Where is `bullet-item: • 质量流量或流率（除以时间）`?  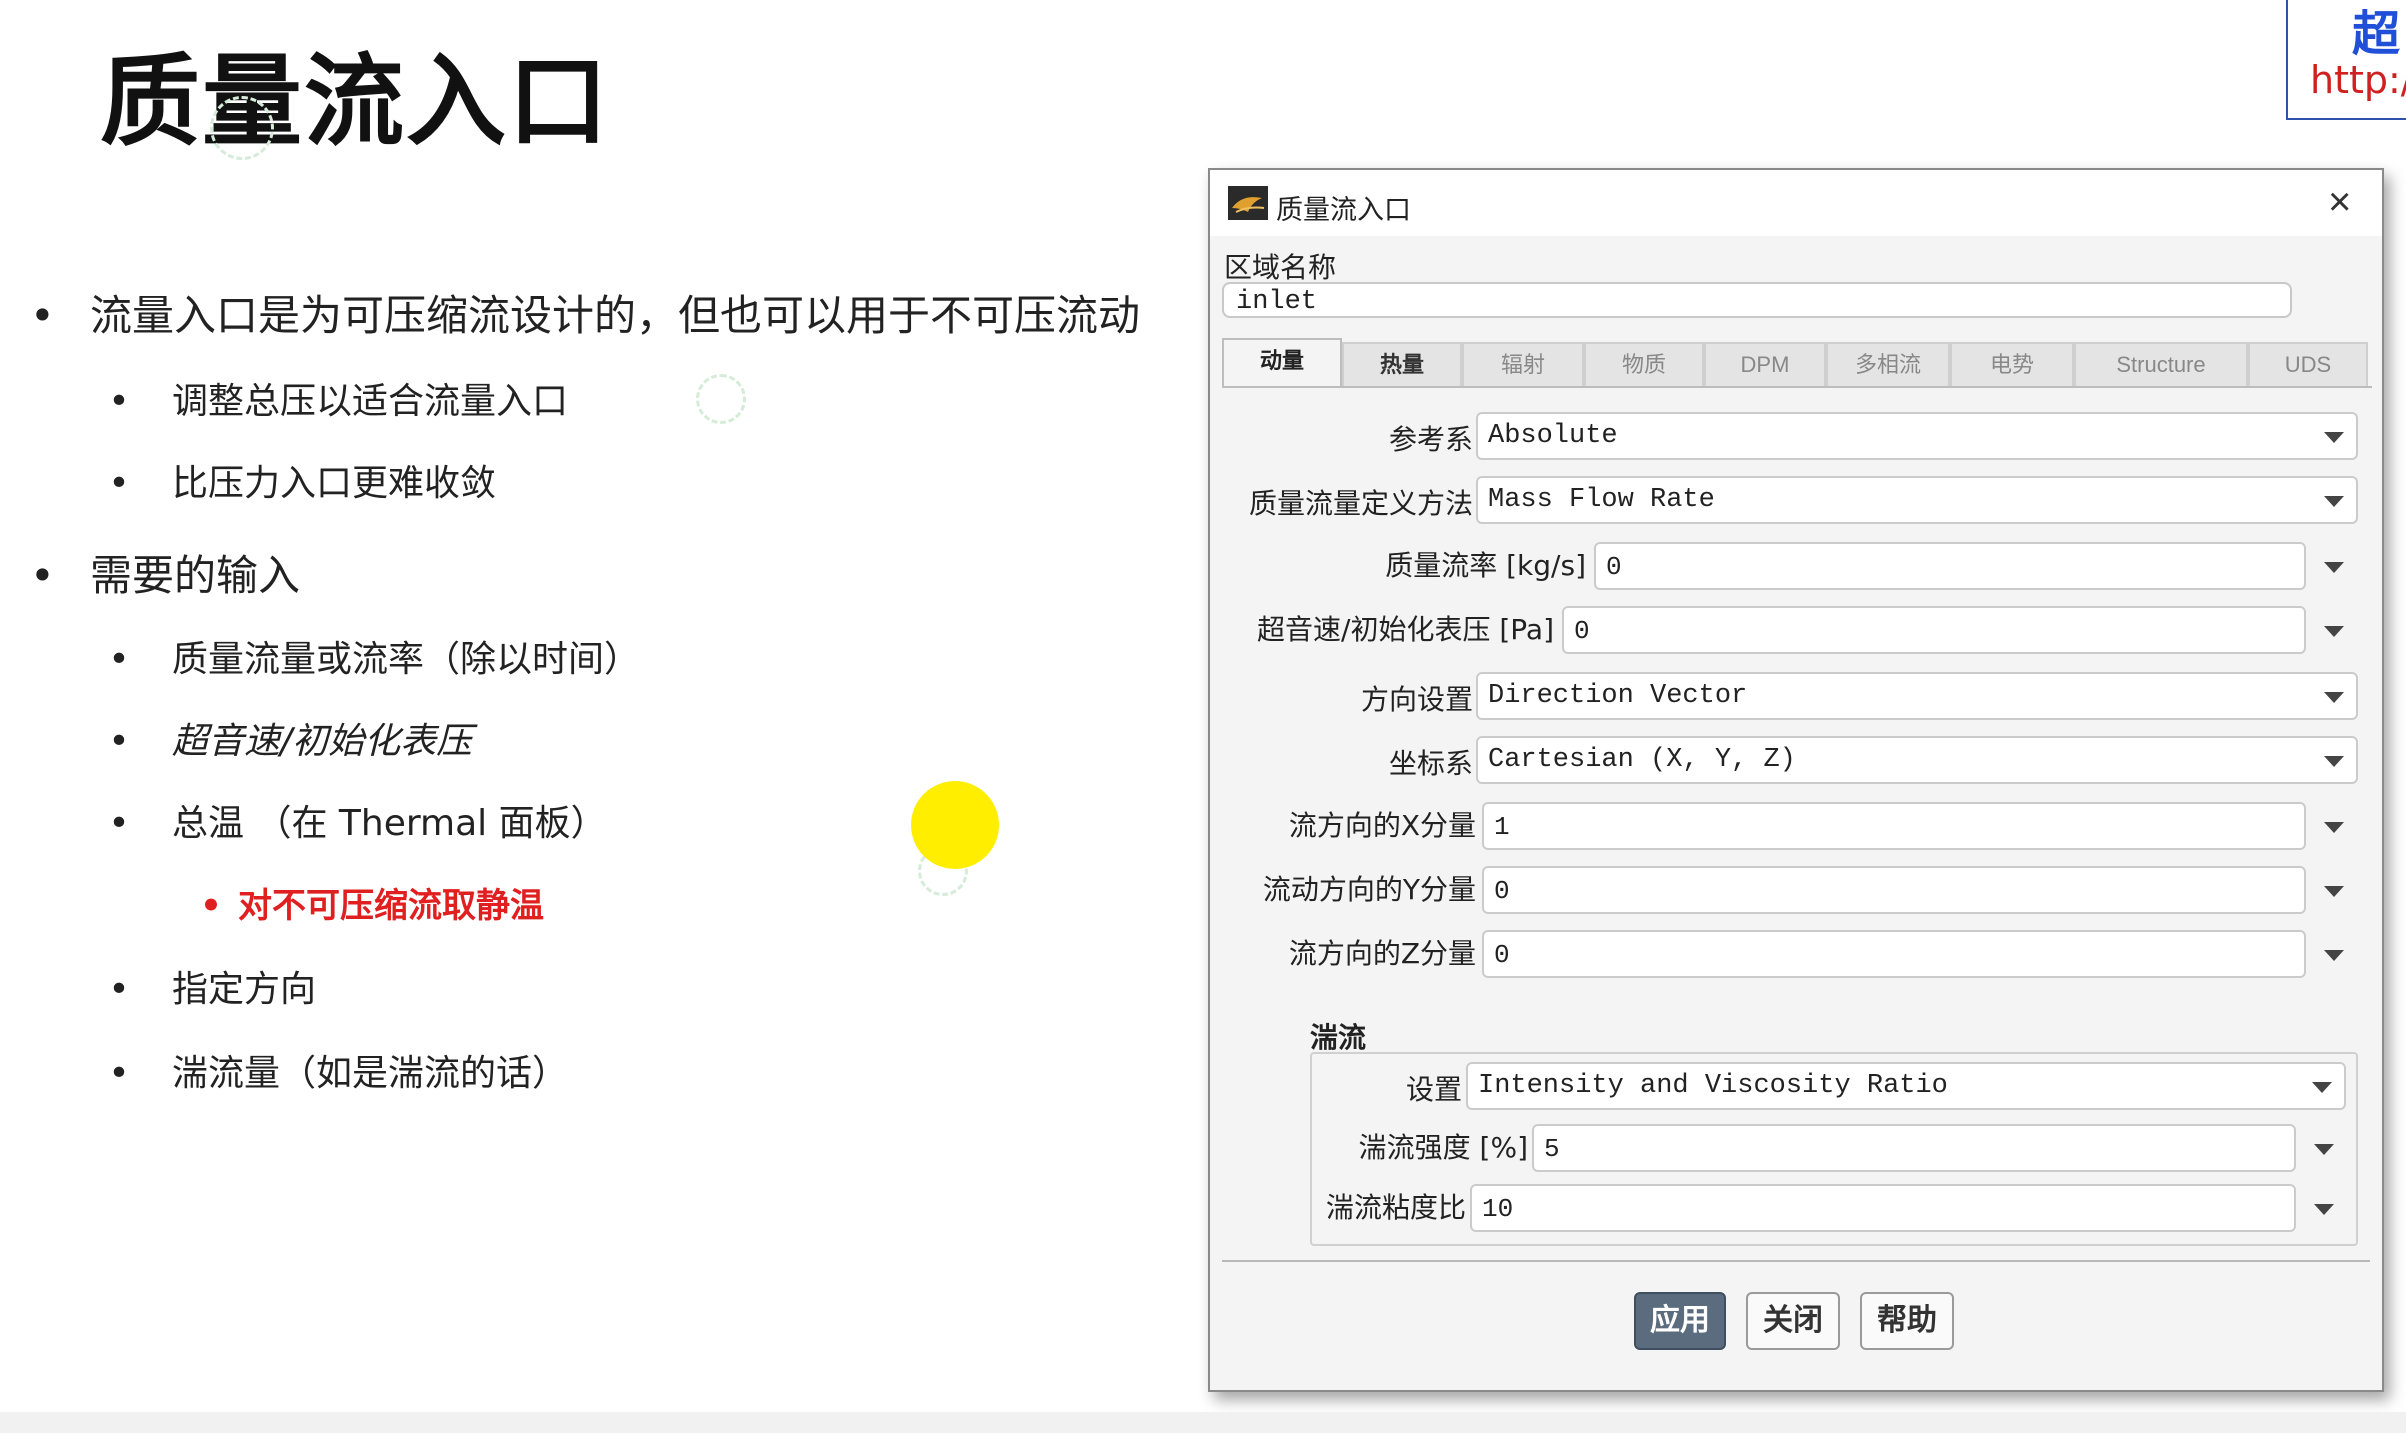
bullet-item: • 质量流量或流率（除以时间） is located at coordinates (374, 659).